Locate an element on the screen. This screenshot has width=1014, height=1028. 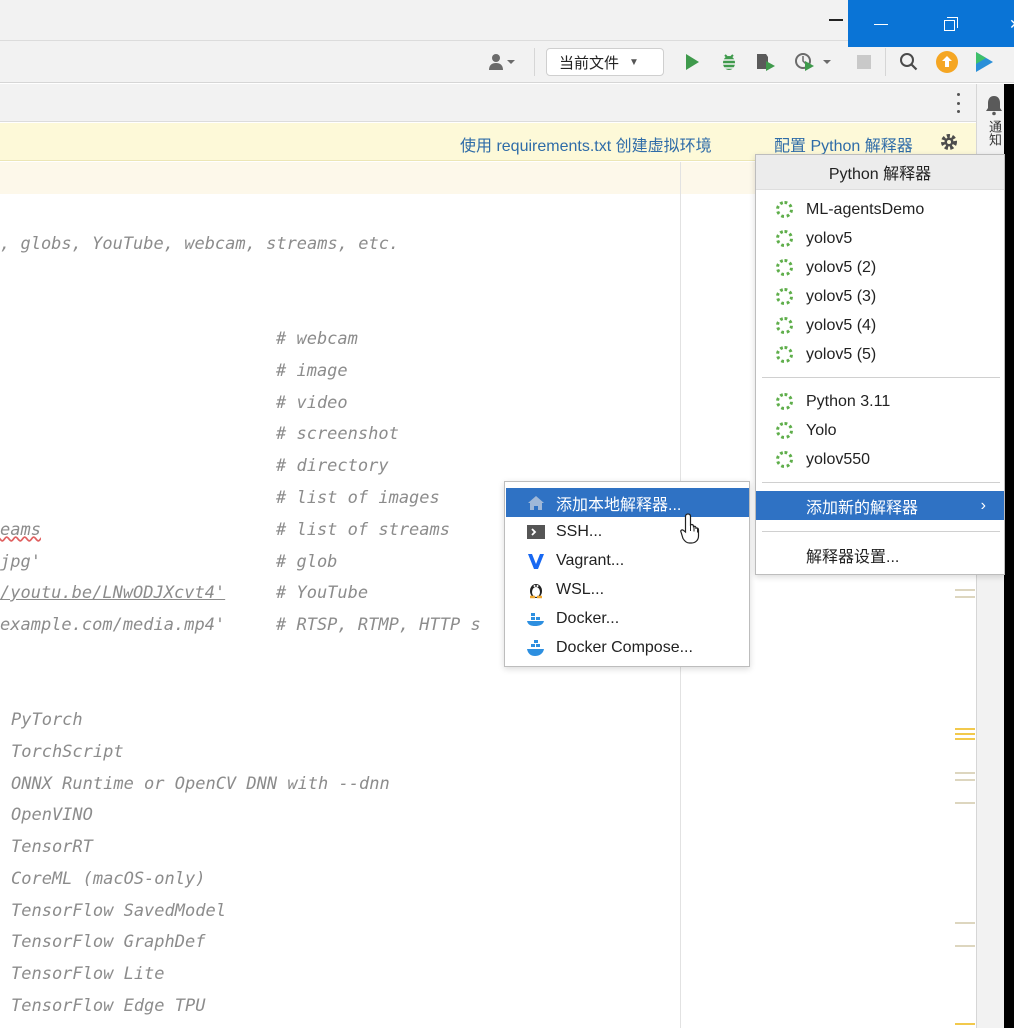
vagrant-icon is located at coordinates (536, 561).